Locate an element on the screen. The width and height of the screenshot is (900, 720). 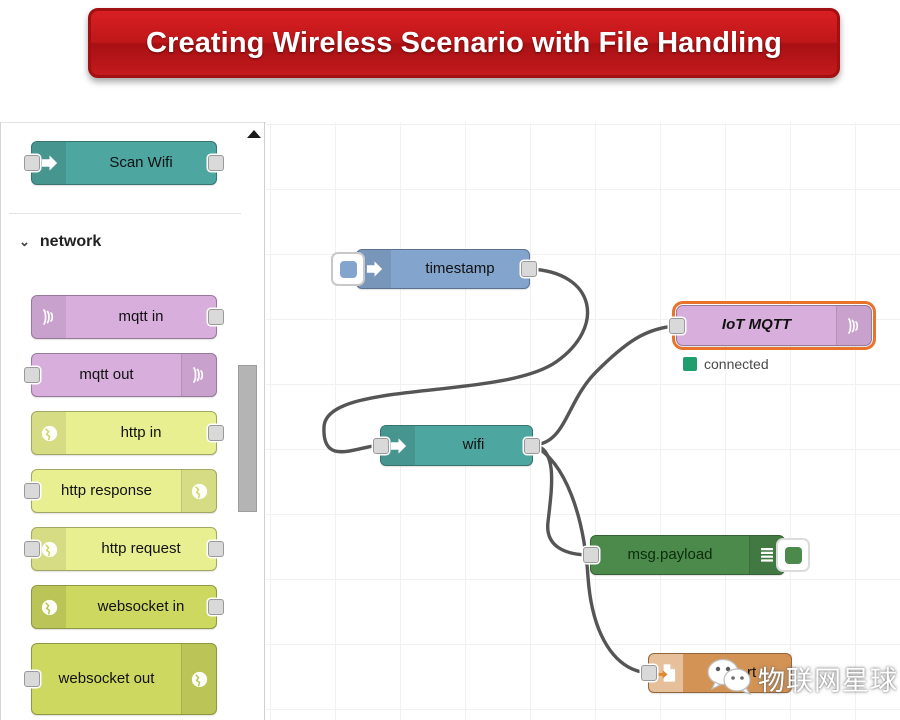
palette-node-label: websocket out is located at coordinates (106, 678).